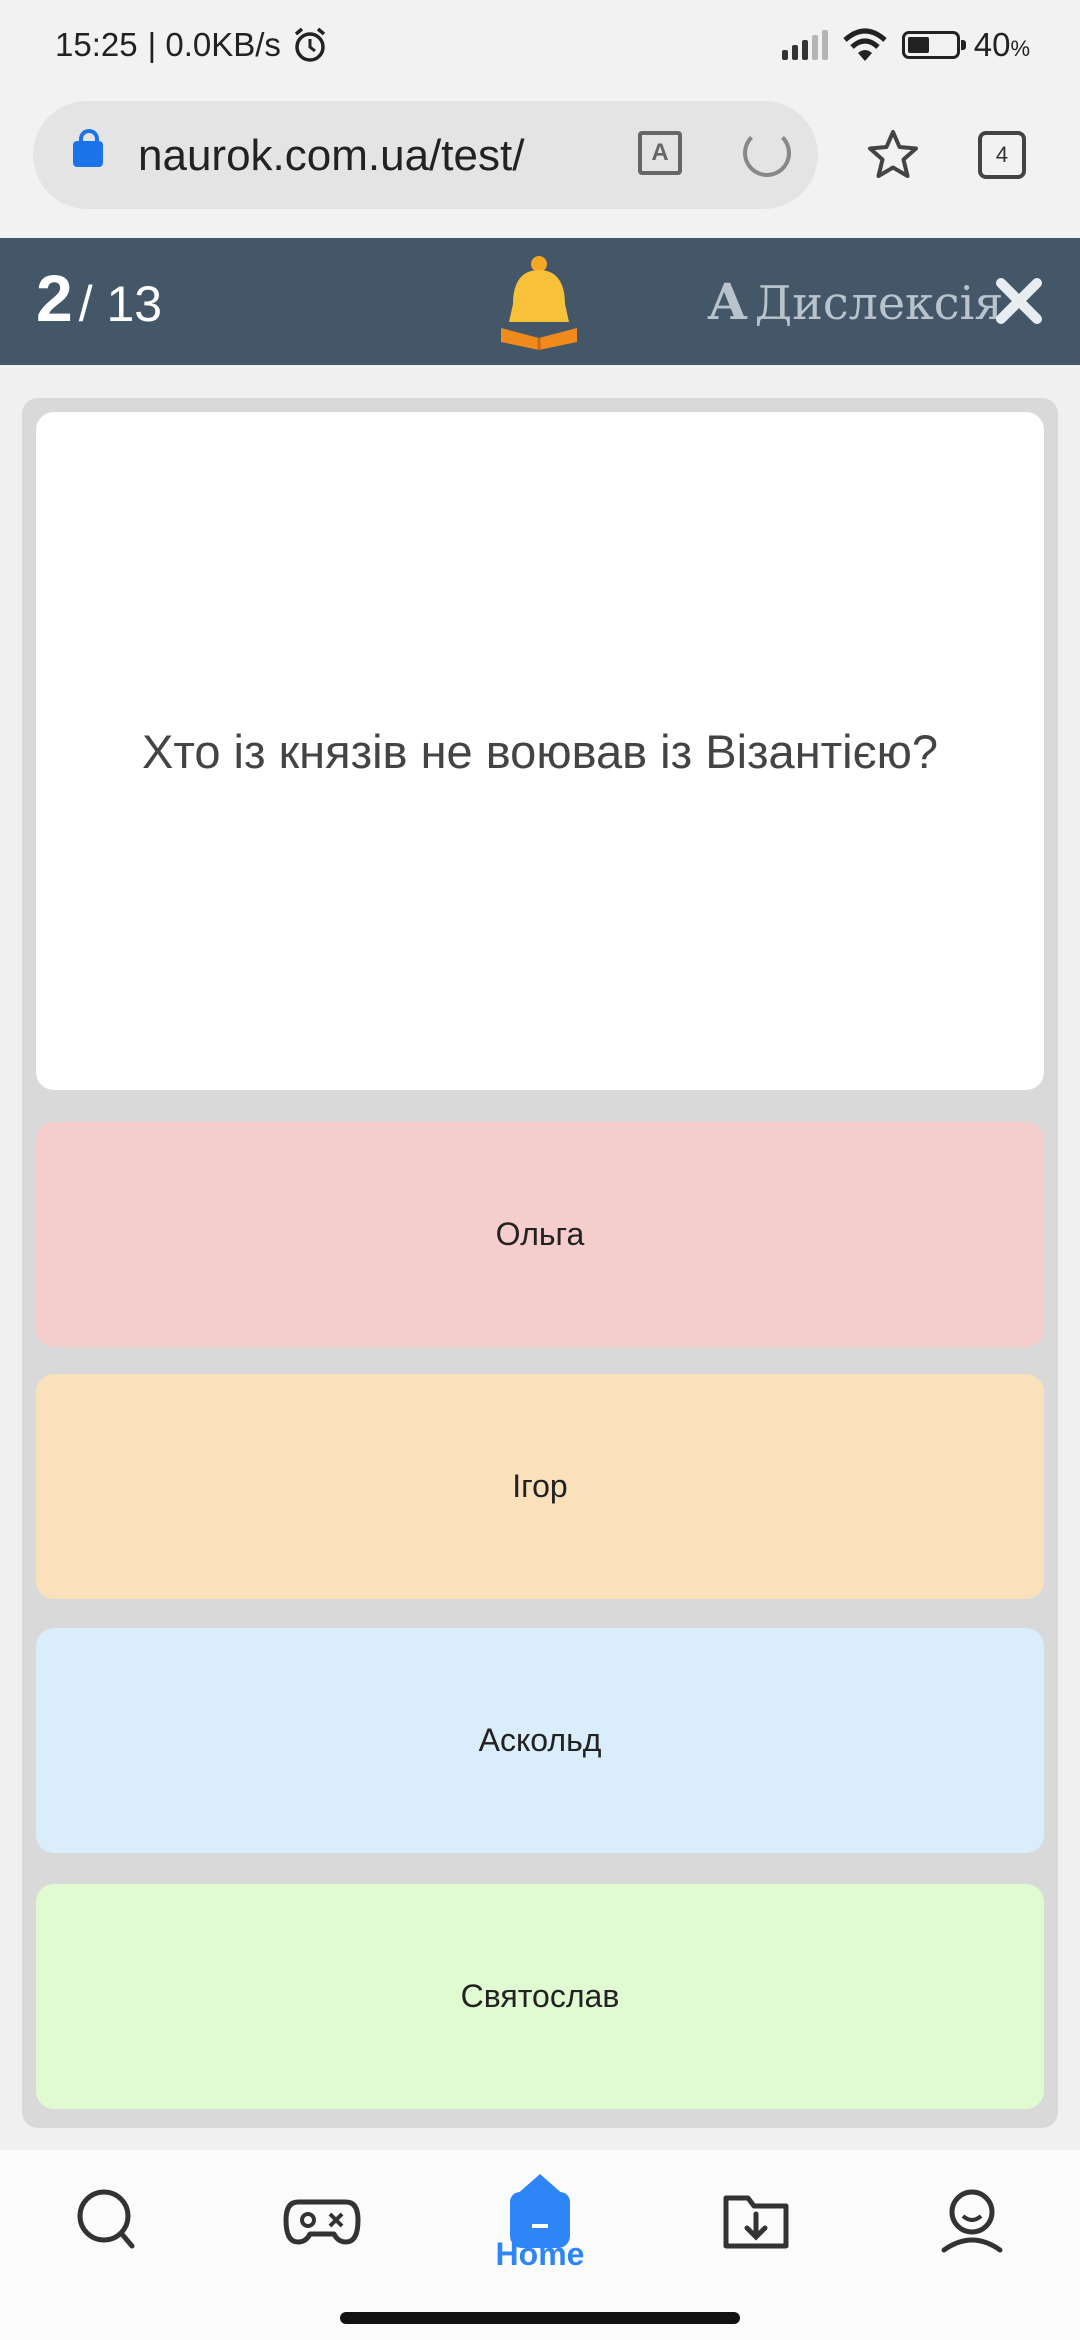  I want to click on question-counter: 2/ 13, so click(99, 298).